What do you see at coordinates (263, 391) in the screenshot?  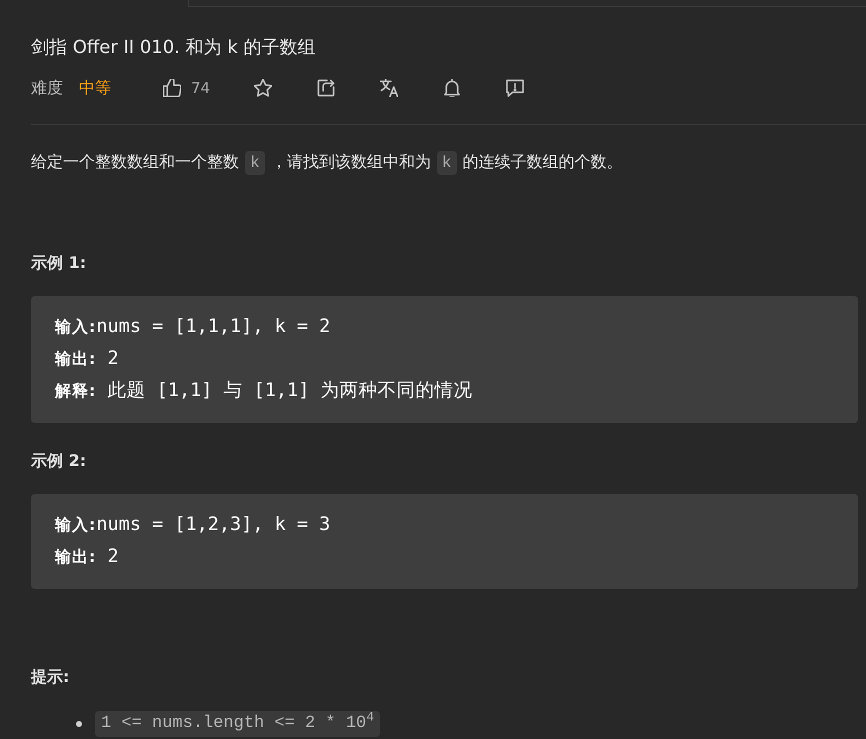 I see `example-line: 解释: 此题 [1,1] 与 [1,1] 为两种不同的情况` at bounding box center [263, 391].